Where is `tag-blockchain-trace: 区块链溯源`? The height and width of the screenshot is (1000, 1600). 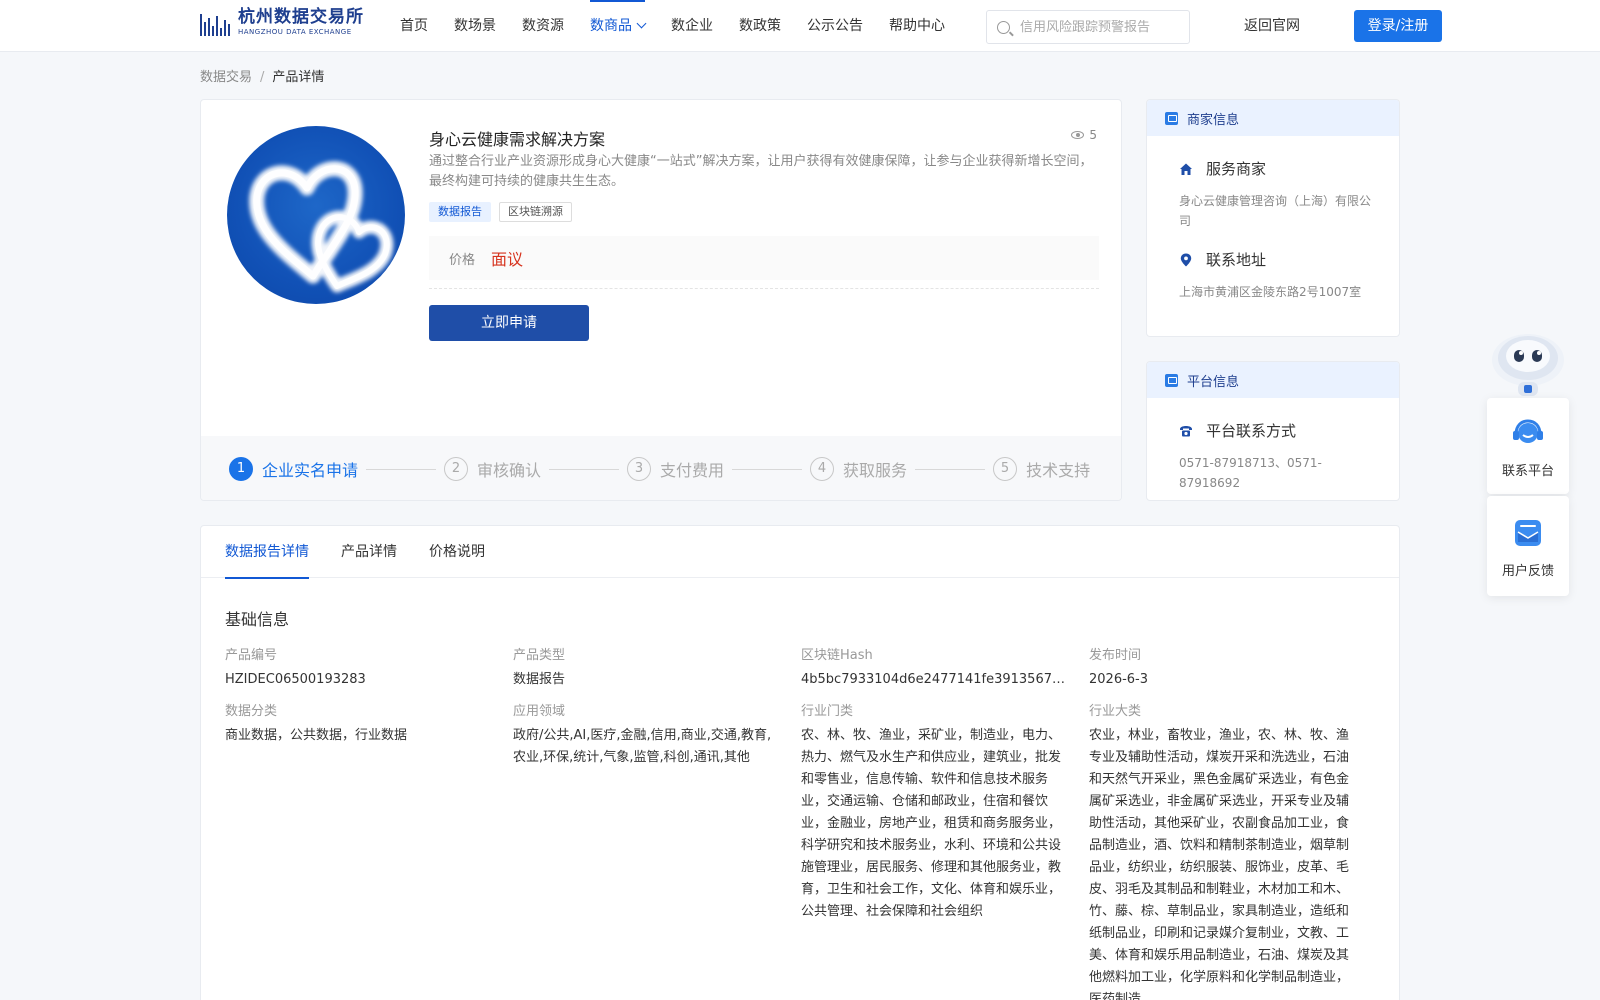
tag-blockchain-trace: 区块链溯源 is located at coordinates (535, 212).